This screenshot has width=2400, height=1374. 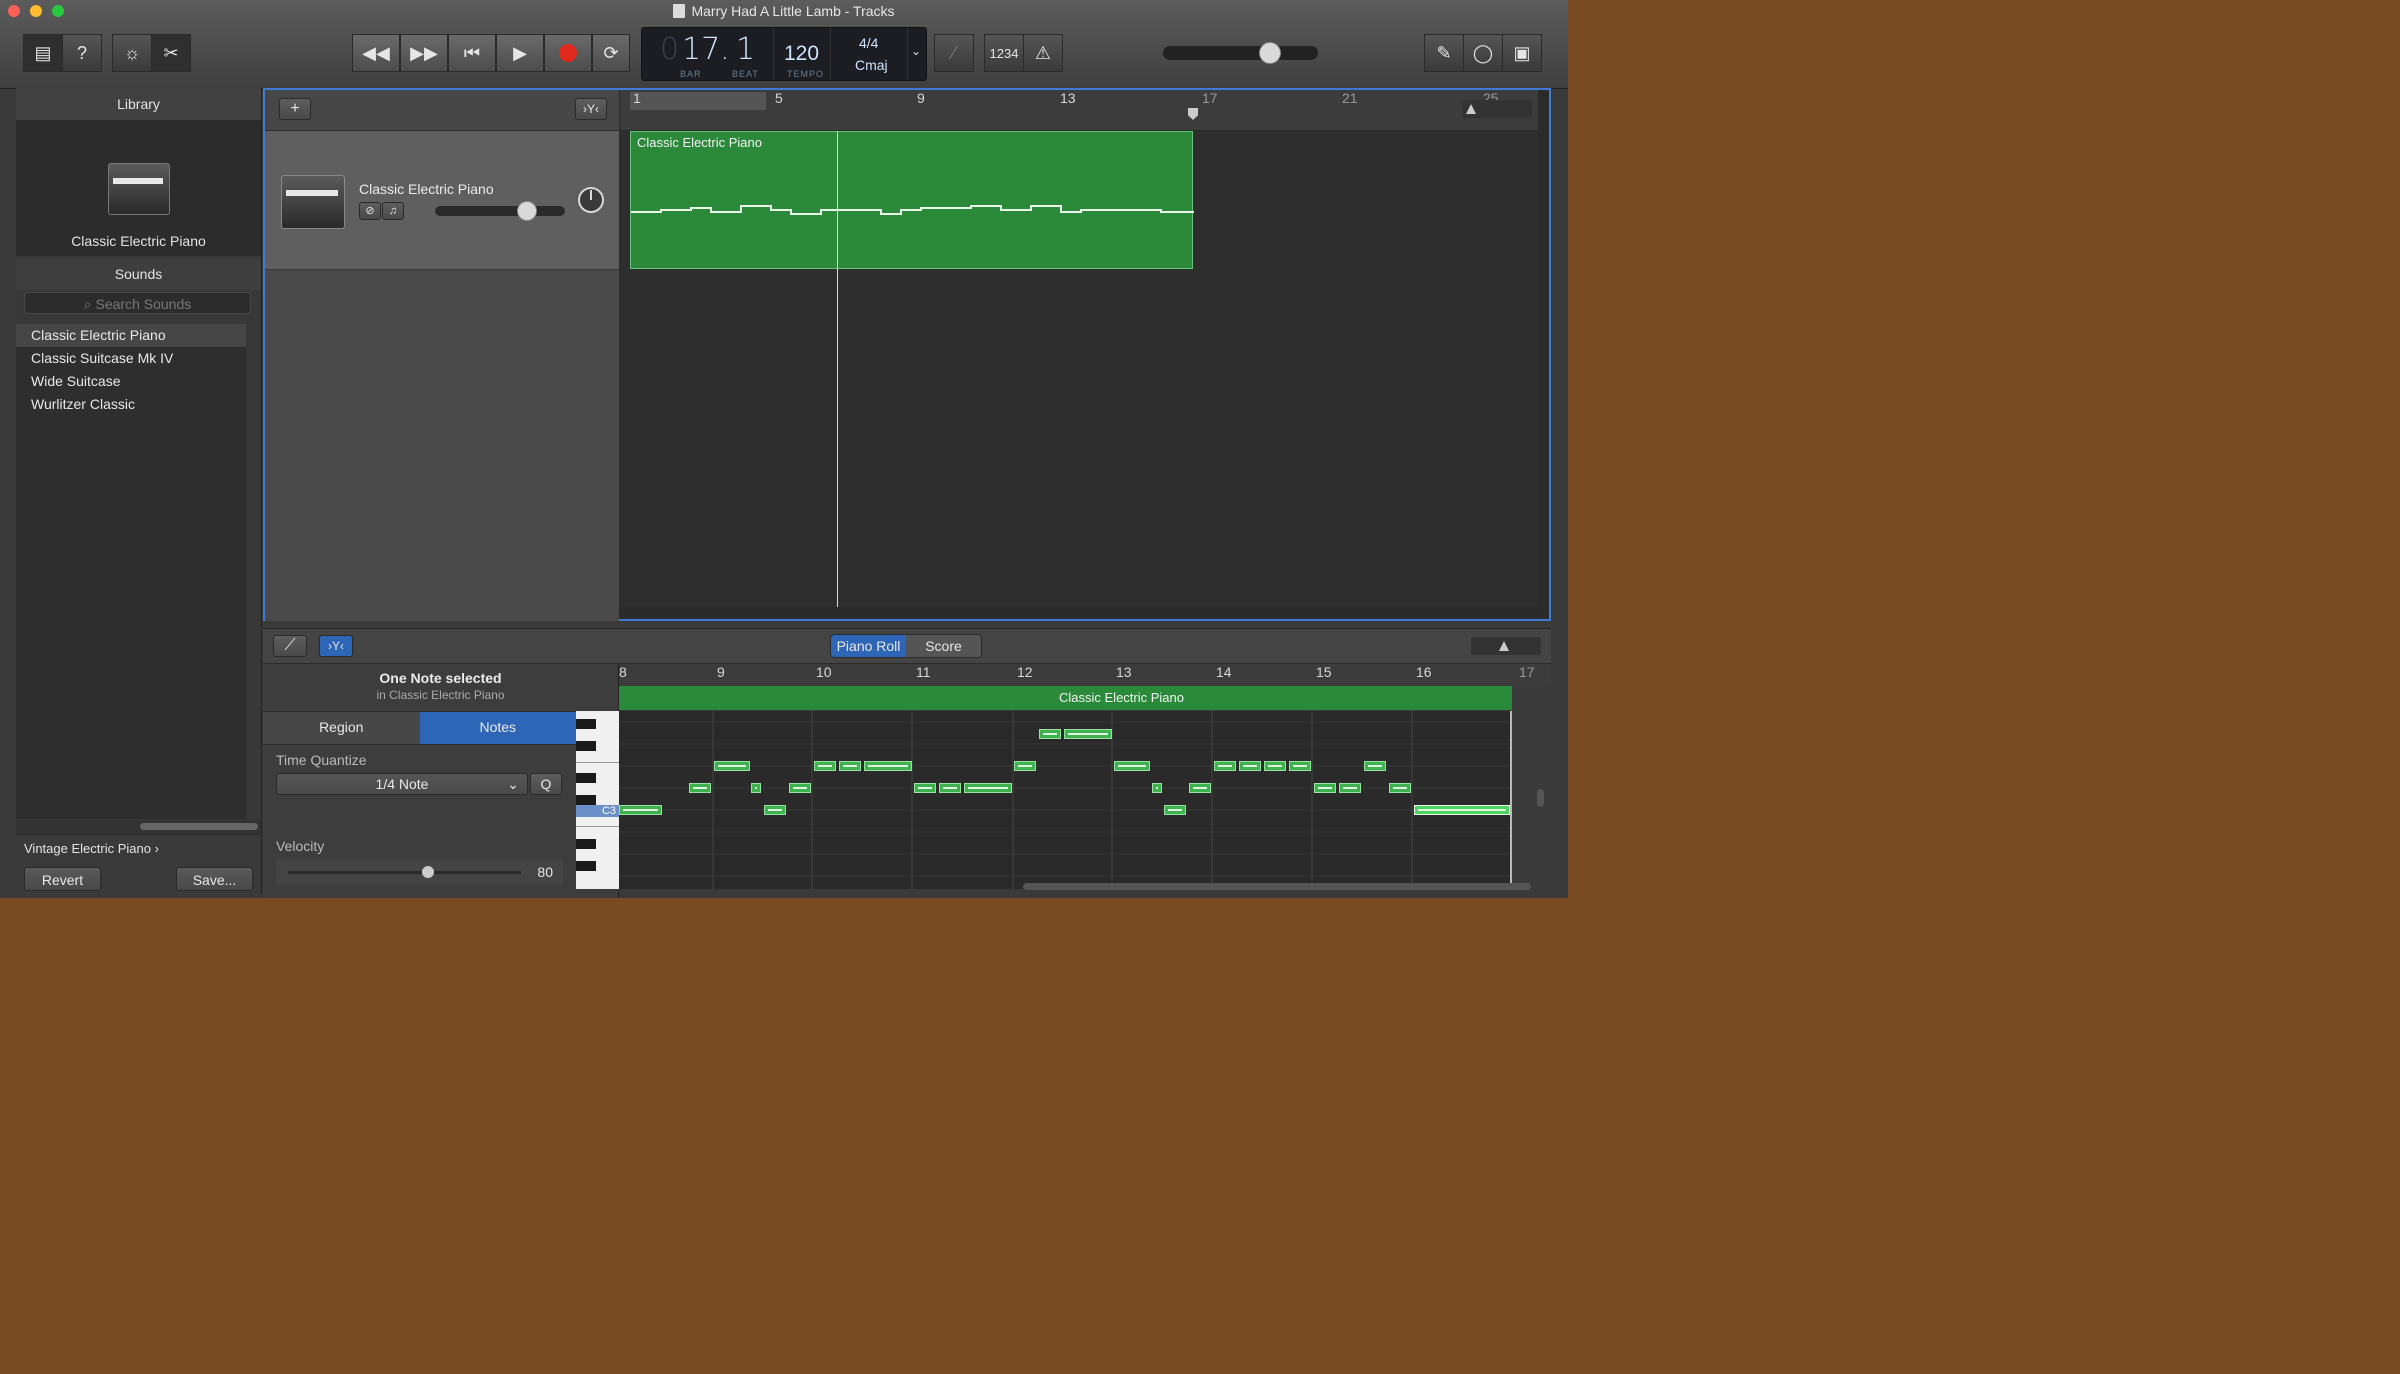 I want to click on loop-browser-button: ◯, so click(x=1483, y=53).